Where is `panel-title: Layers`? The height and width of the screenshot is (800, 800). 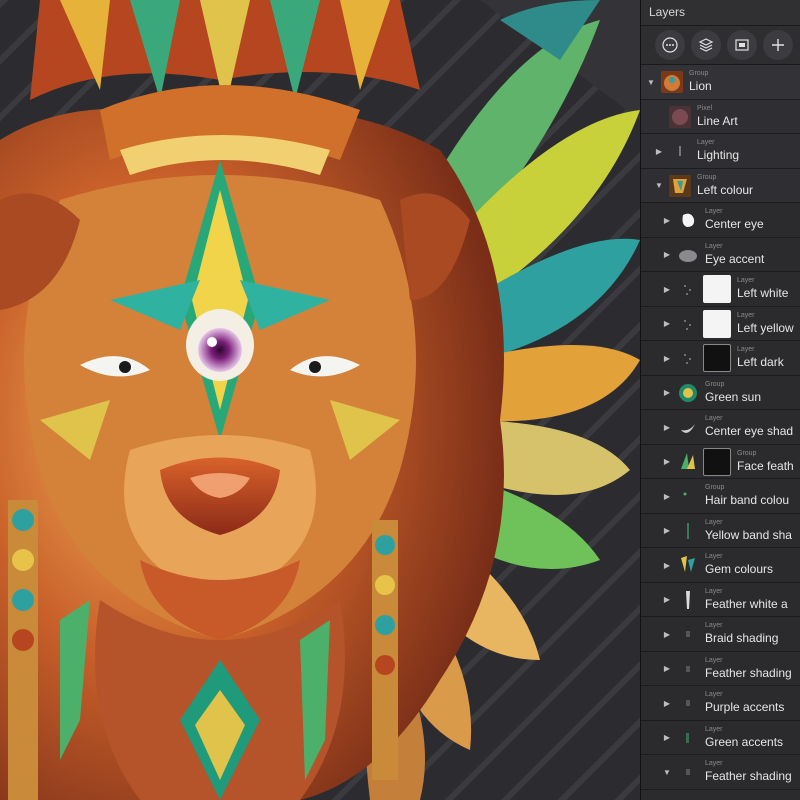
panel-title: Layers is located at coordinates (720, 13).